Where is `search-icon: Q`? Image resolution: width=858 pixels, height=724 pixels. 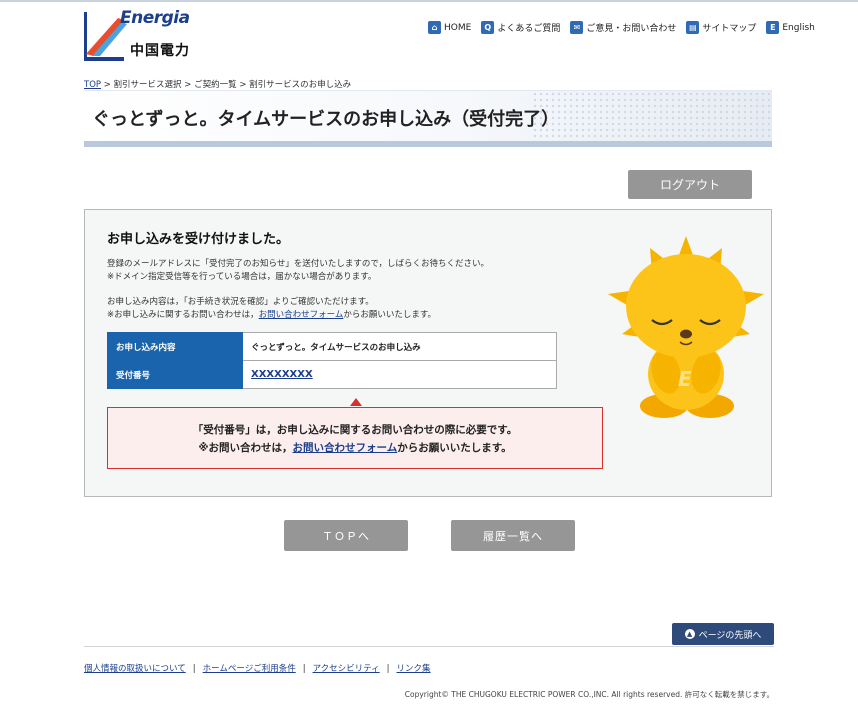
search-icon: Q is located at coordinates (488, 27).